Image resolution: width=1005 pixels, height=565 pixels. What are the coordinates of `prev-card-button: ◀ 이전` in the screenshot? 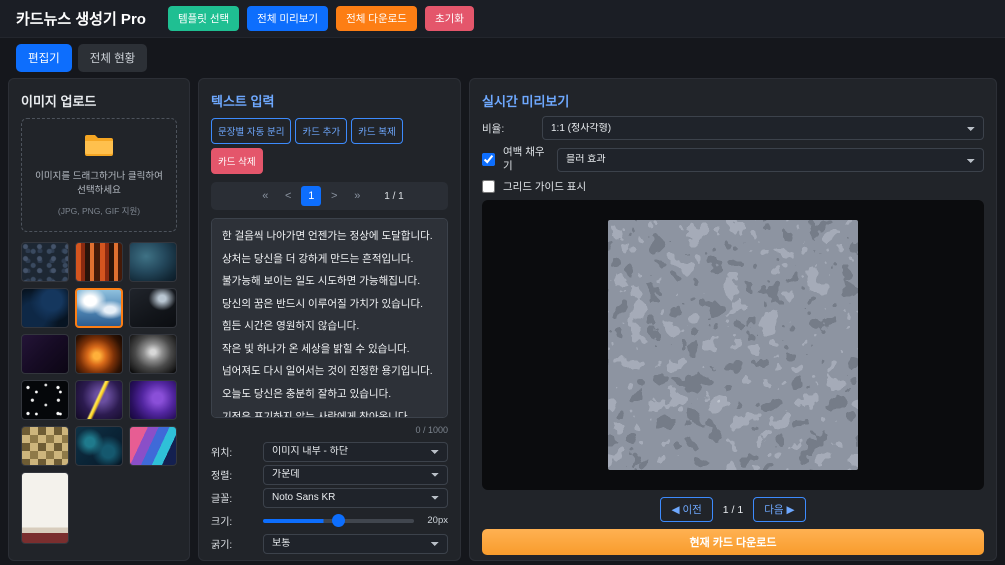 It's located at (686, 510).